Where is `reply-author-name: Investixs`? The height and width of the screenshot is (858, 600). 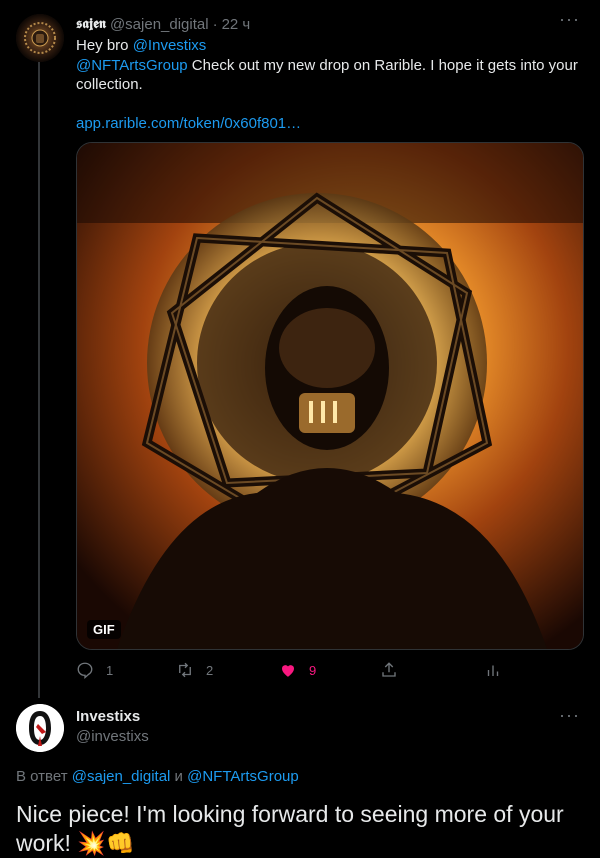 reply-author-name: Investixs is located at coordinates (108, 716).